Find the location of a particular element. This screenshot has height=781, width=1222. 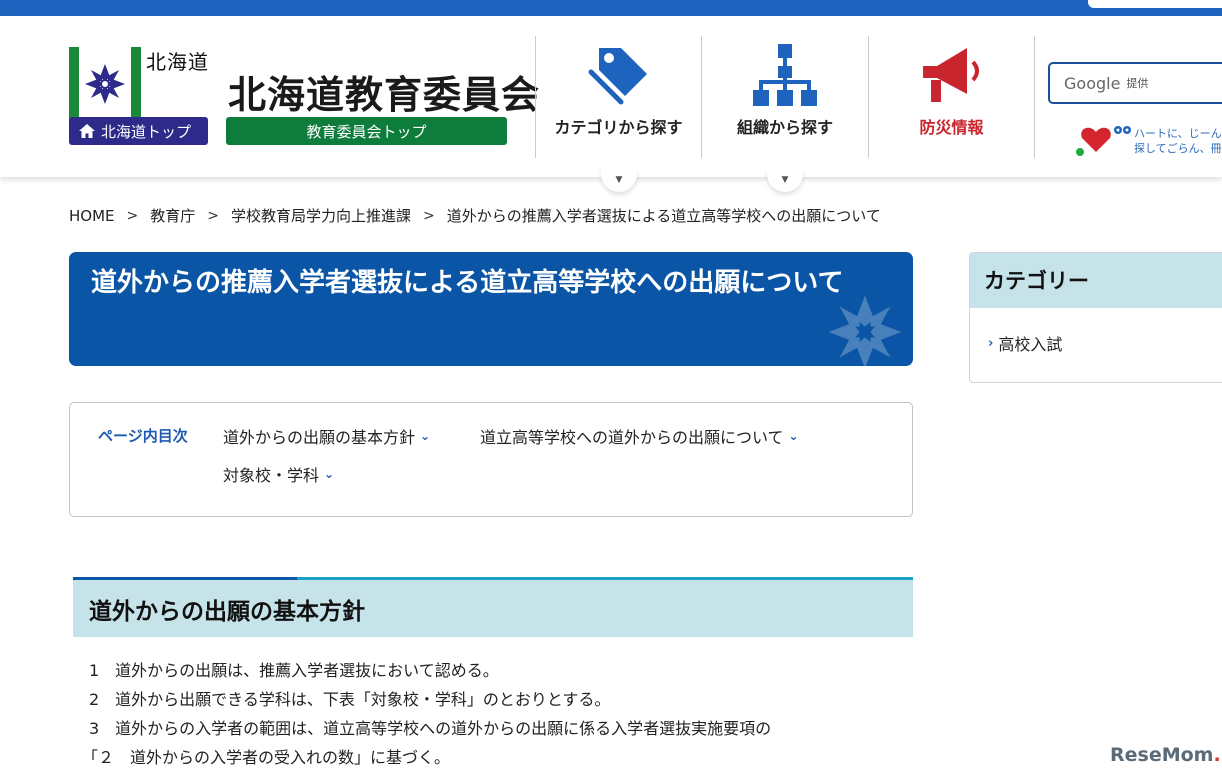

snowflake-star-icon is located at coordinates (105, 84).